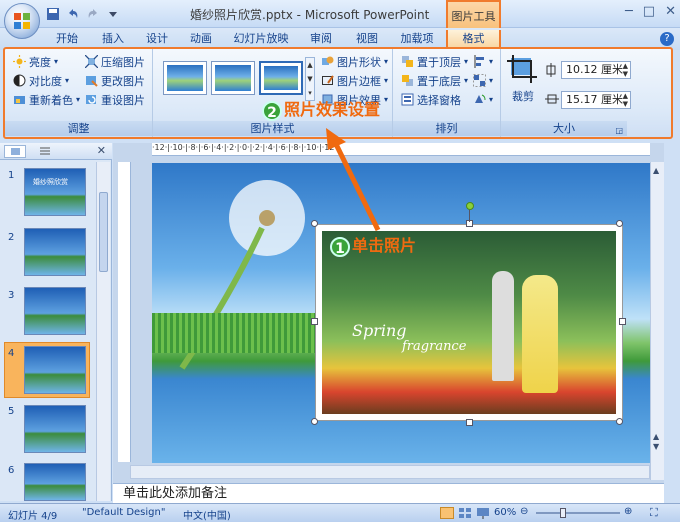  I want to click on quick-access-toolbar, so click(83, 14).